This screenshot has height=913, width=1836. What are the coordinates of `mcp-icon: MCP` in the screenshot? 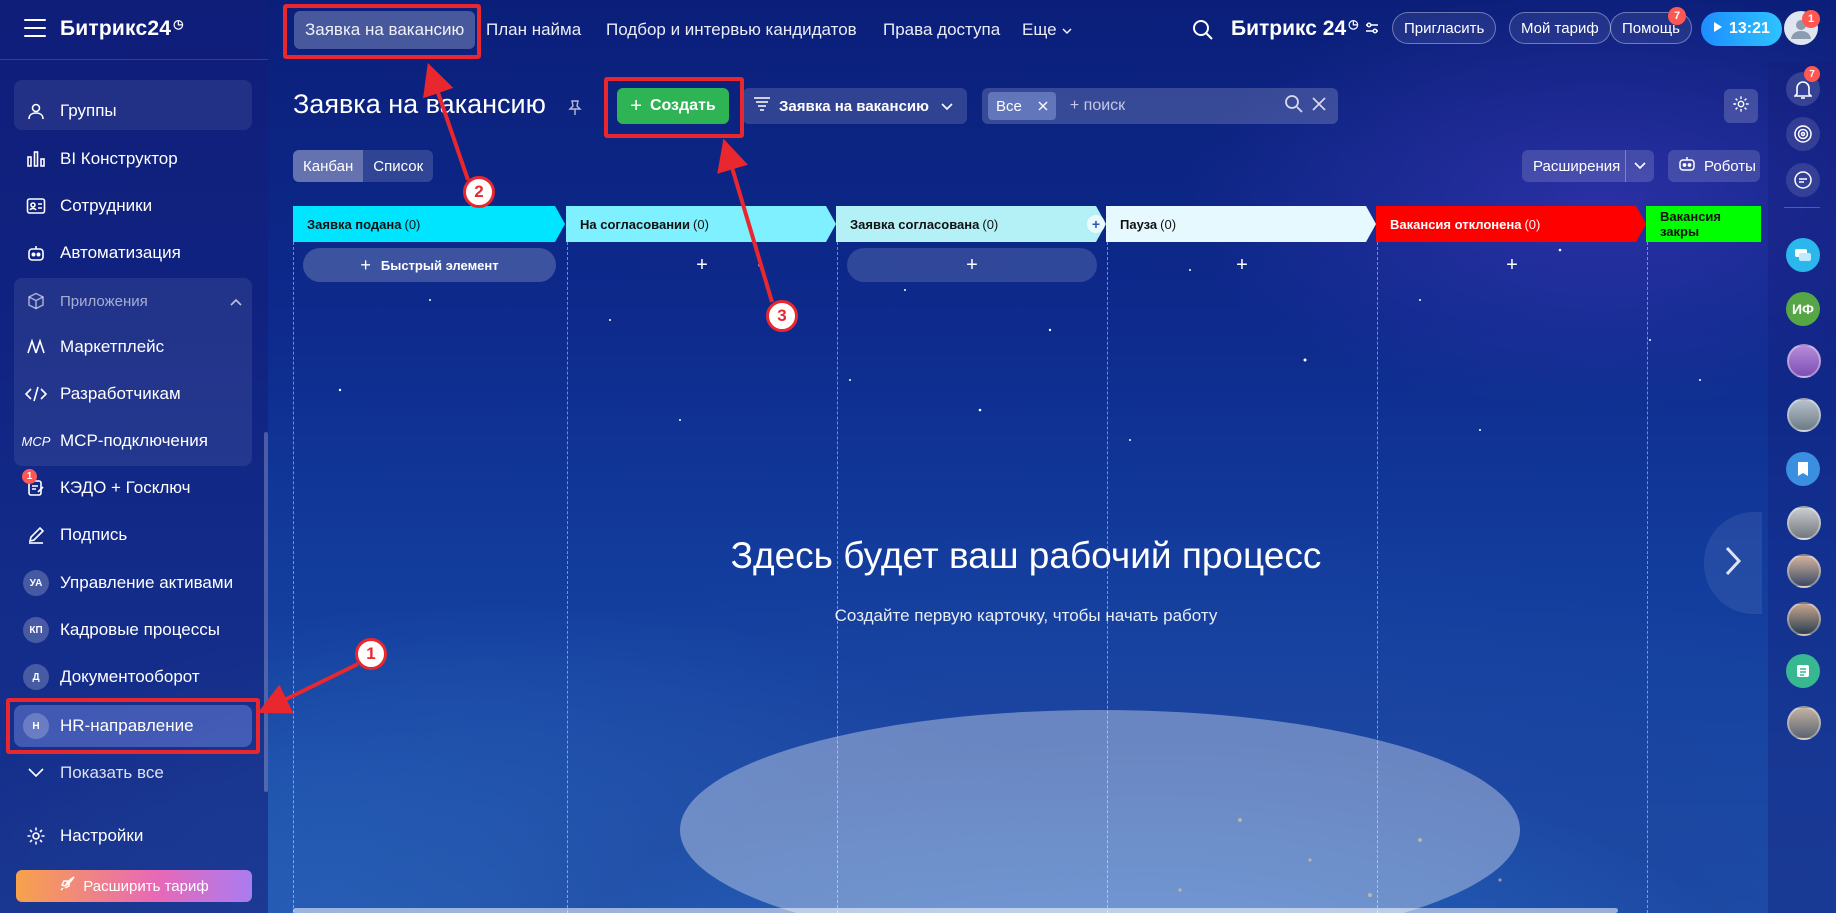 It's located at (36, 441).